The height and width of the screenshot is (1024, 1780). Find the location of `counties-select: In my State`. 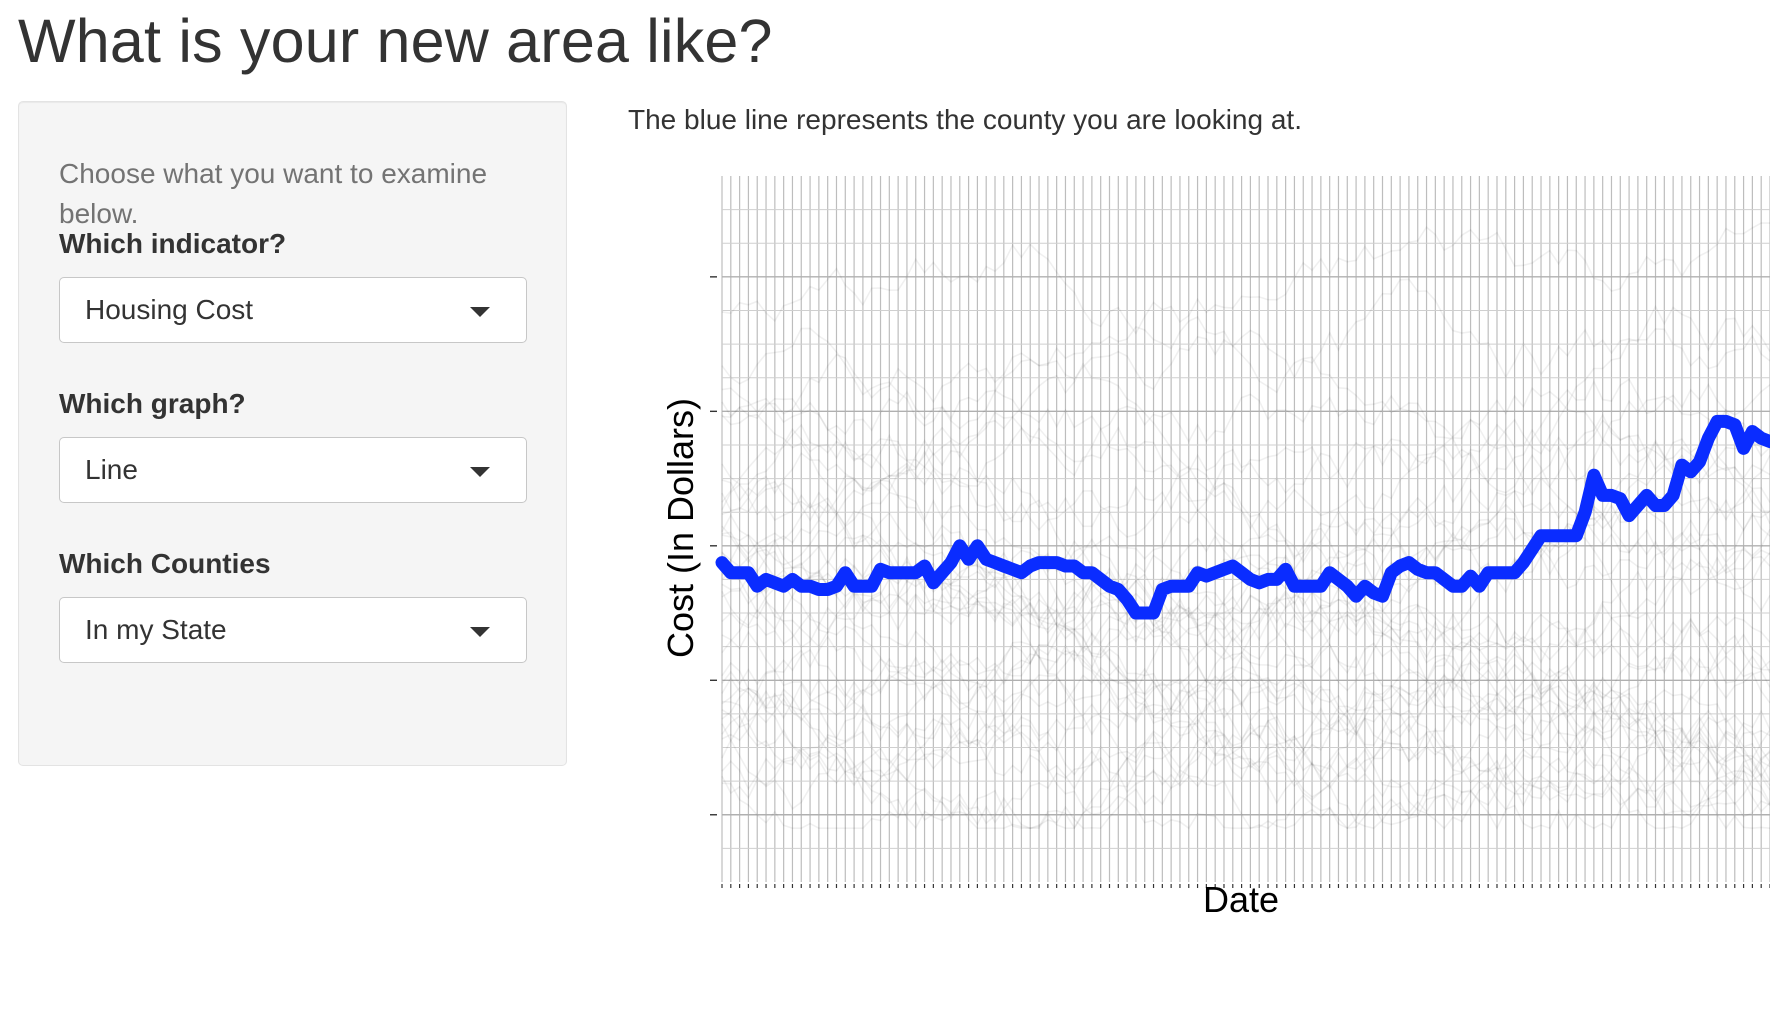

counties-select: In my State is located at coordinates (293, 630).